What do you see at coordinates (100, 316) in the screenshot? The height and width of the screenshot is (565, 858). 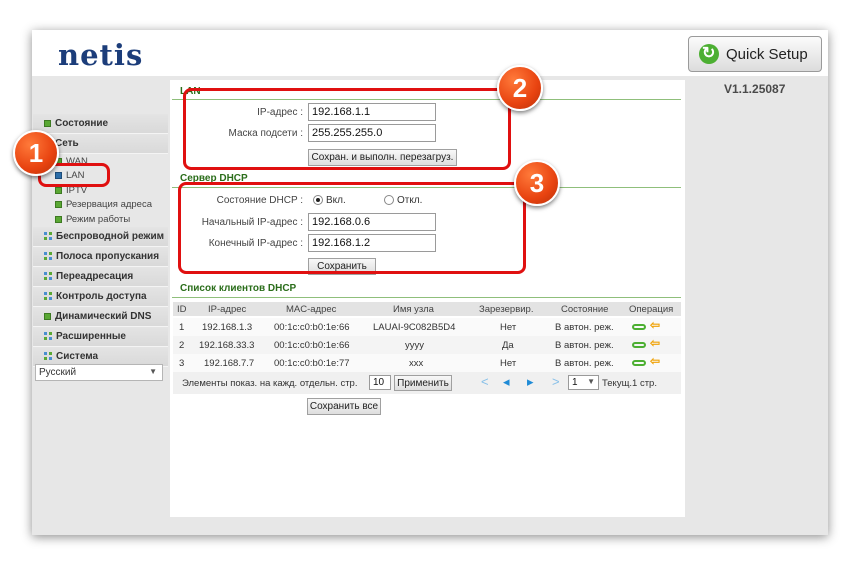 I see `sidebar-item-ddns: Динамический DNS` at bounding box center [100, 316].